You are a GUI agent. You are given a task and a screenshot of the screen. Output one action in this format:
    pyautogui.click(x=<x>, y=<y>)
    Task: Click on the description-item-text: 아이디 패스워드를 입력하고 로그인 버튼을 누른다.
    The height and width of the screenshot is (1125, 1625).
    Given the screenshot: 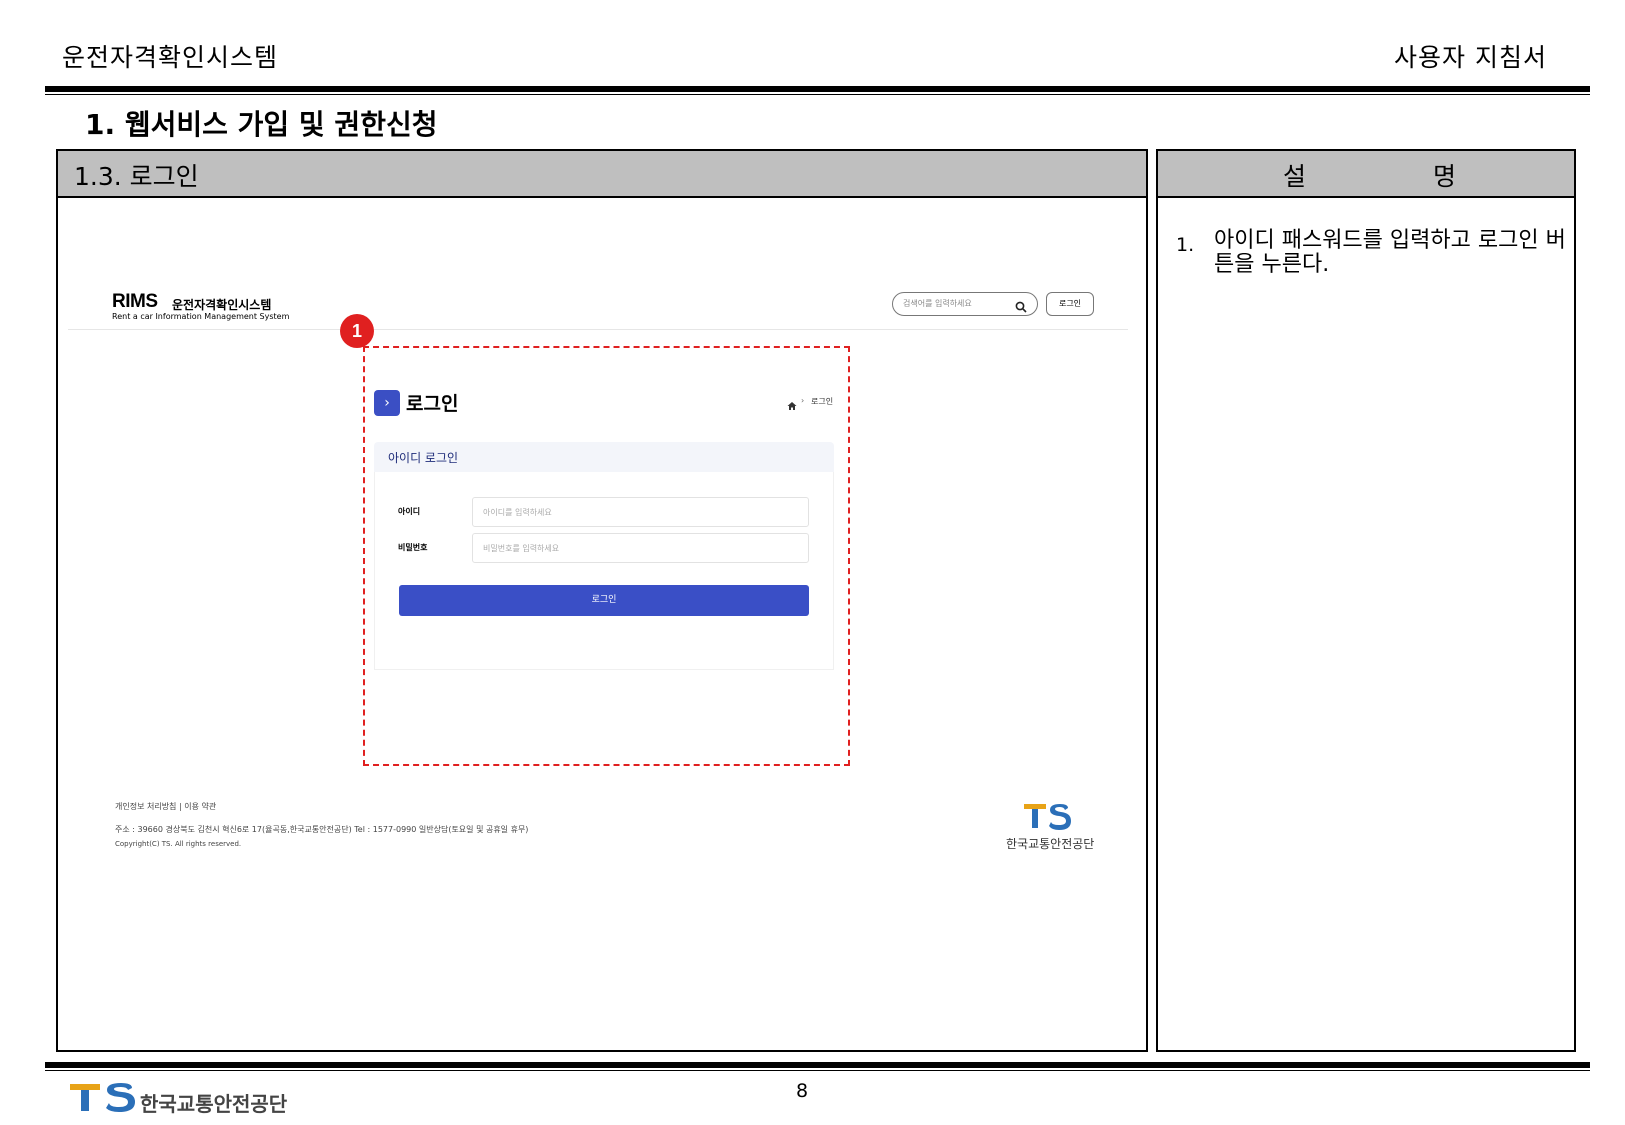 What is the action you would take?
    pyautogui.click(x=1390, y=252)
    